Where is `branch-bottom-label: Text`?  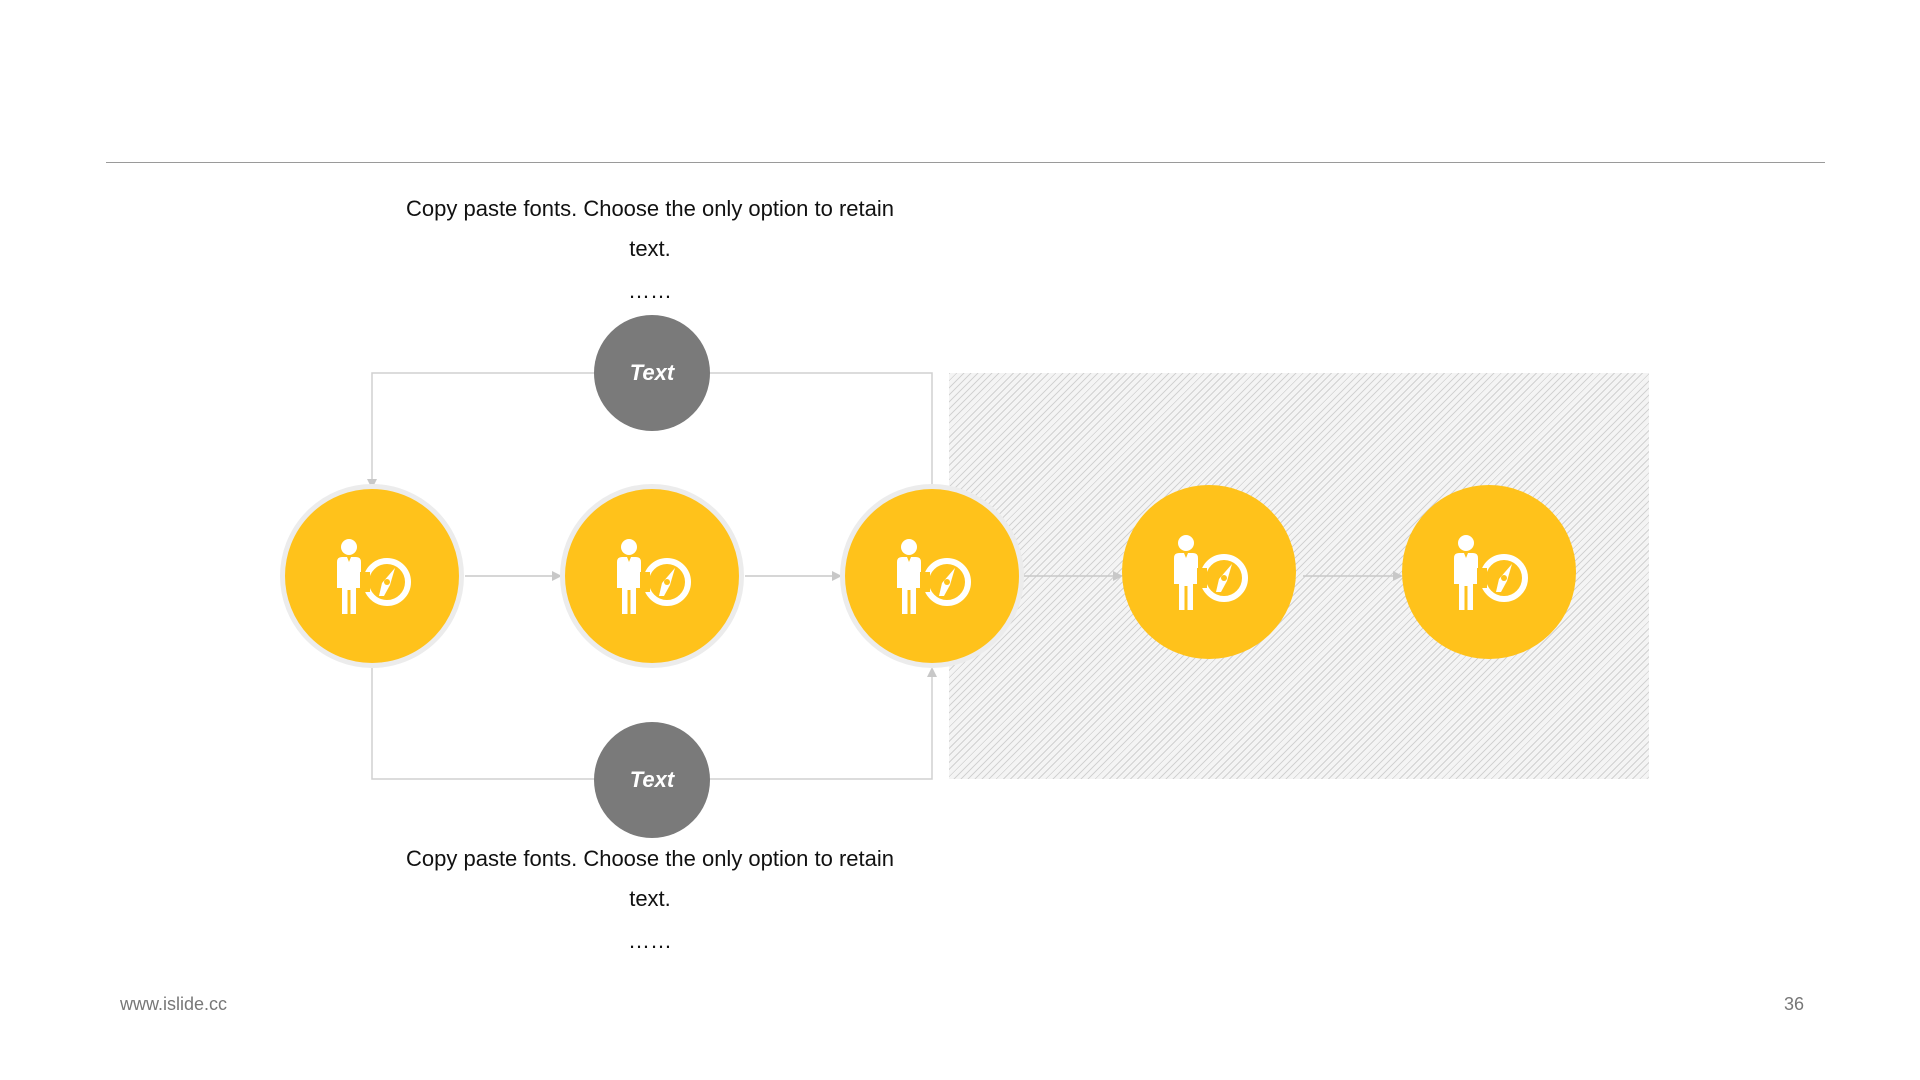
branch-bottom-label: Text is located at coordinates (652, 779).